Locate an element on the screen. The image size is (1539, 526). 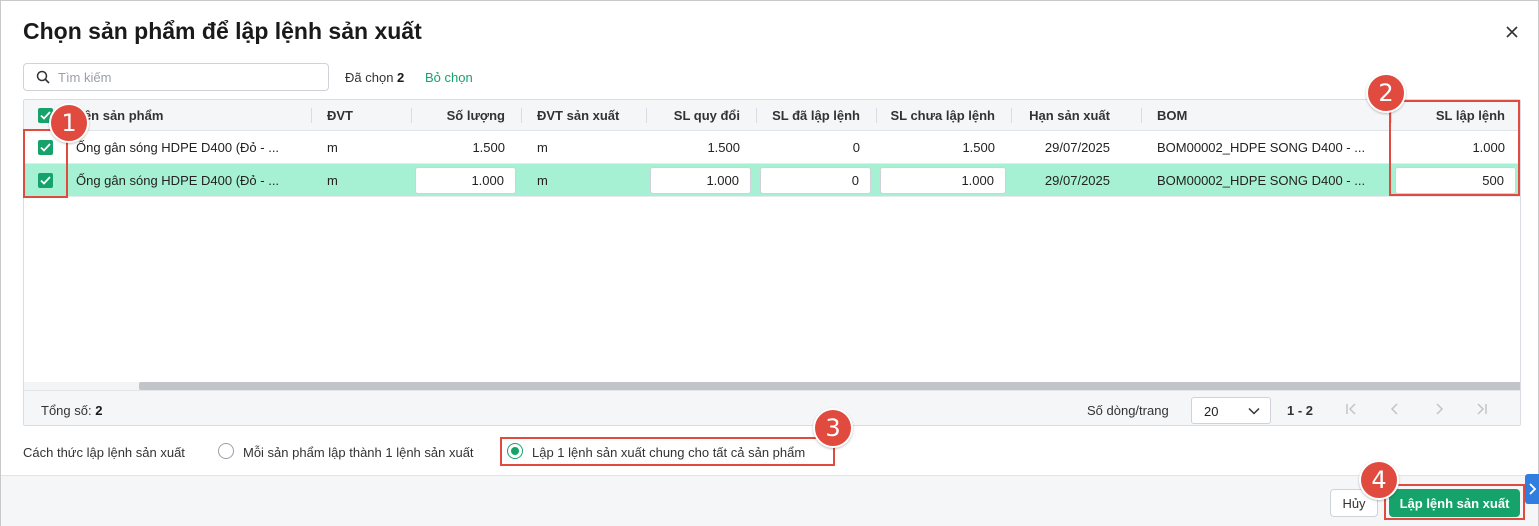
chevron-down-icon is located at coordinates (1254, 411).